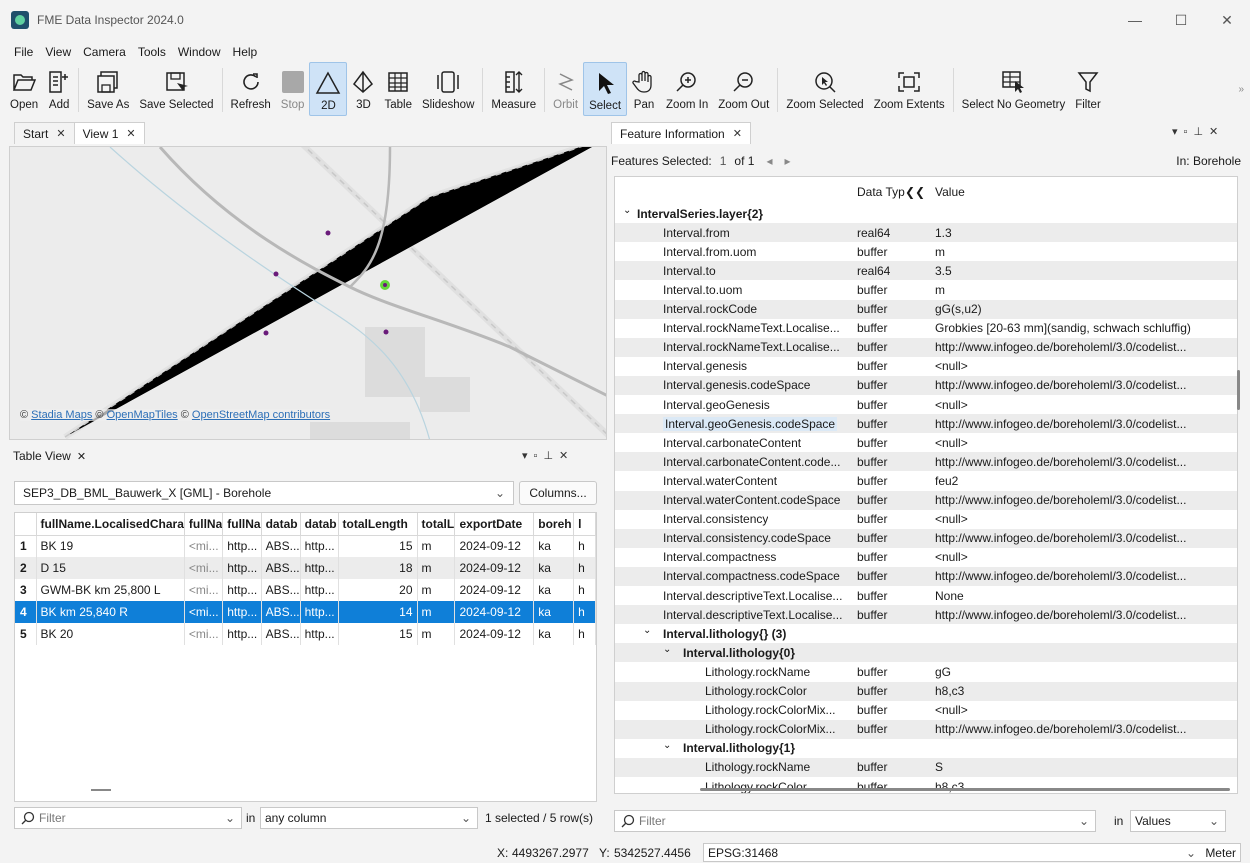  I want to click on zoom-selected-button: Zoom Selected, so click(824, 89).